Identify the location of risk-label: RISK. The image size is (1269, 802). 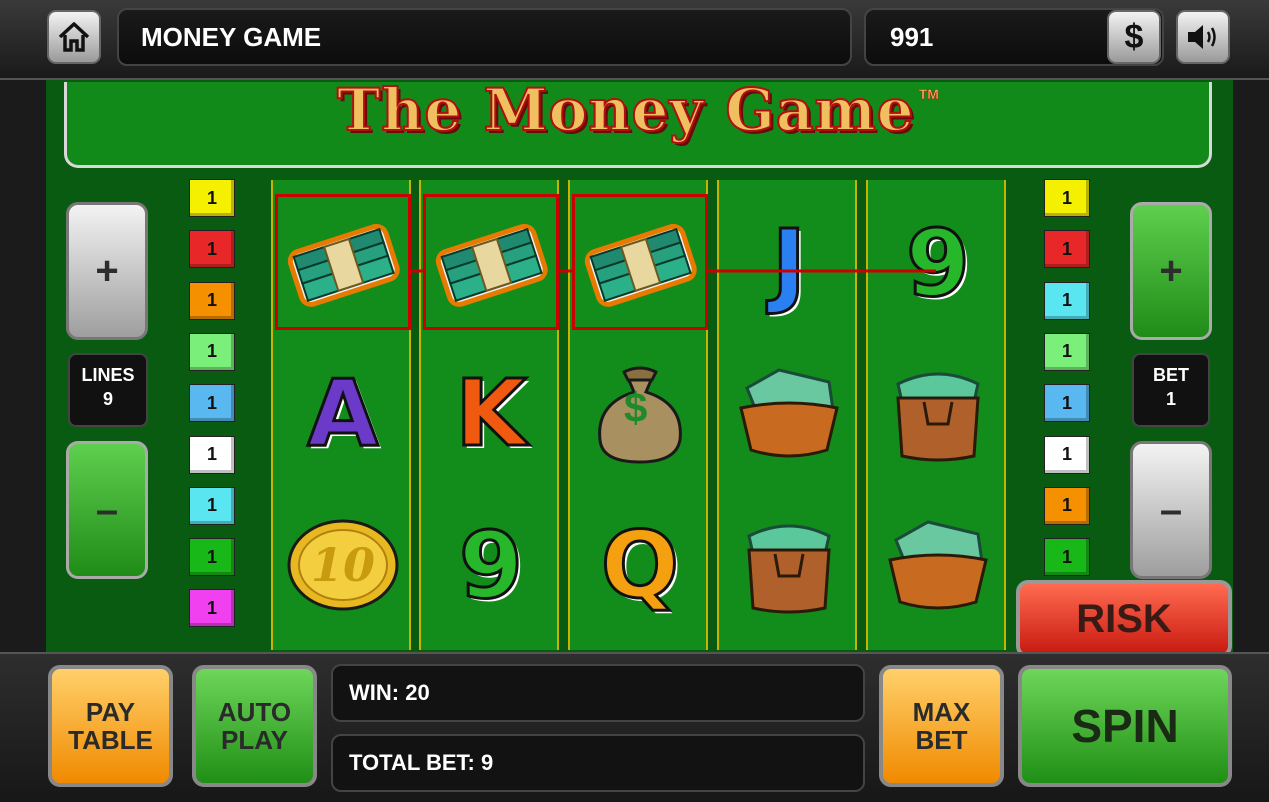
(1124, 618).